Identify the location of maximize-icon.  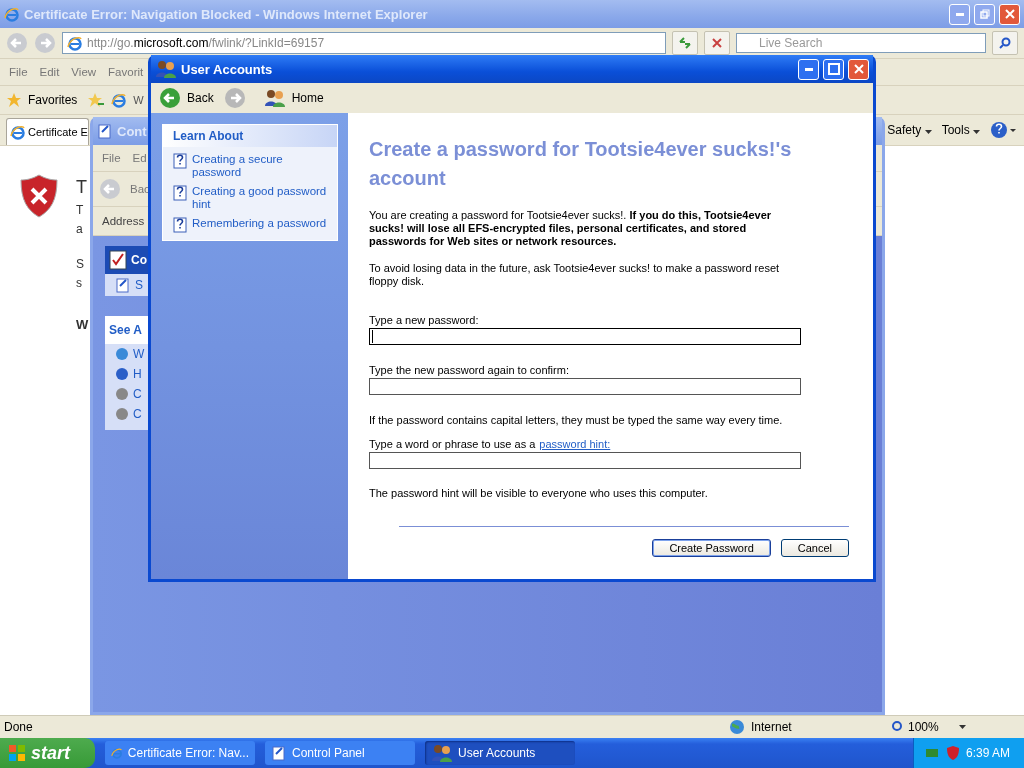
(833, 69).